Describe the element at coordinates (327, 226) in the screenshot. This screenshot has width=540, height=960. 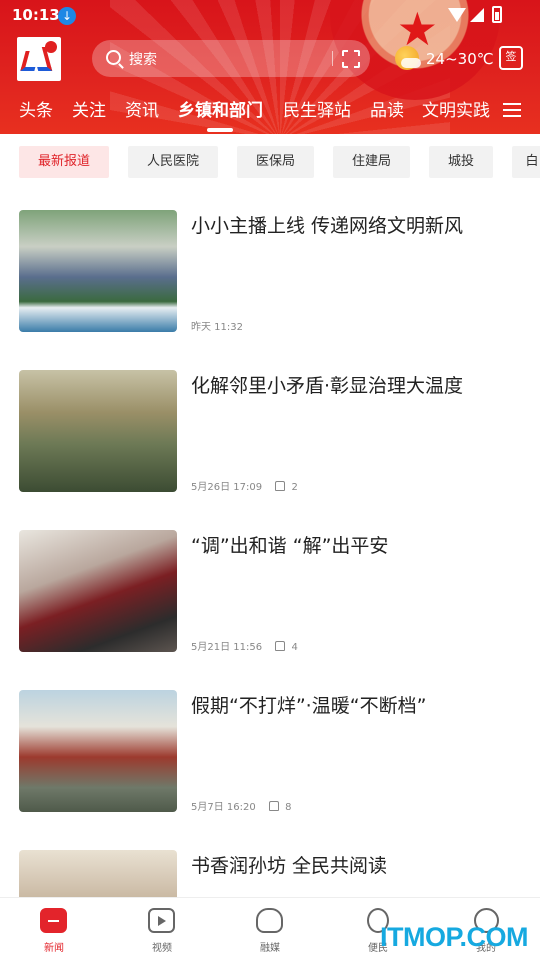
I see `article-title: 小小主播上线 传递网络文明新风` at that location.